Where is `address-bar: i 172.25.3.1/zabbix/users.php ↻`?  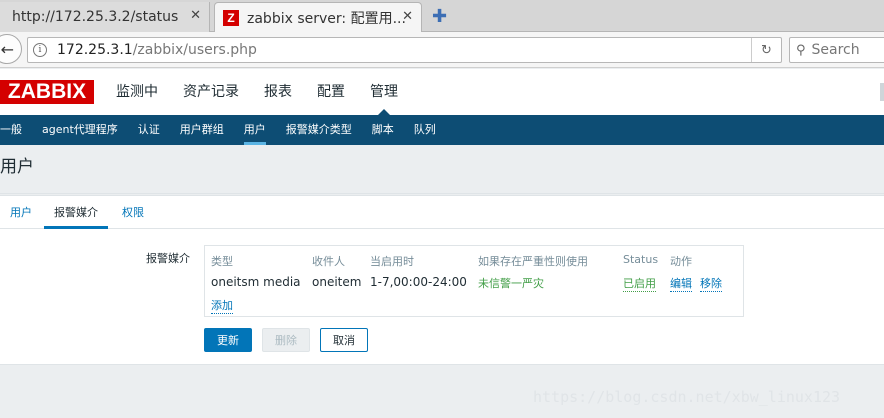
address-bar: i 172.25.3.1/zabbix/users.php ↻ is located at coordinates (404, 50).